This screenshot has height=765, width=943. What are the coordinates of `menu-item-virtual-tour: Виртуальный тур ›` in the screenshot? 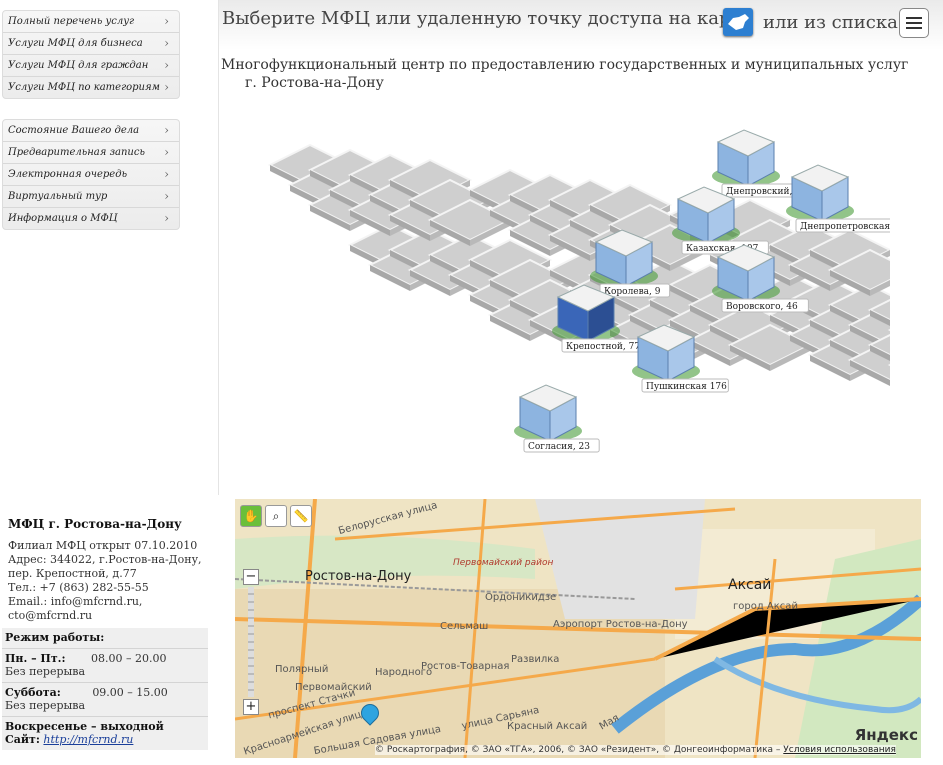 It's located at (91, 197).